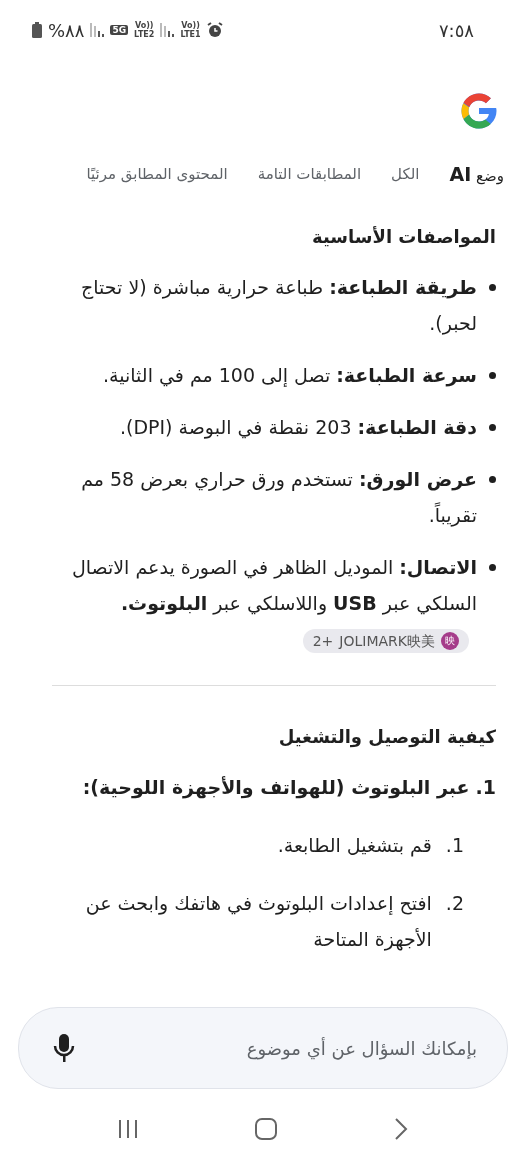 This screenshot has width=526, height=1169. Describe the element at coordinates (66, 30) in the screenshot. I see `battery-percent: %٨٨` at that location.